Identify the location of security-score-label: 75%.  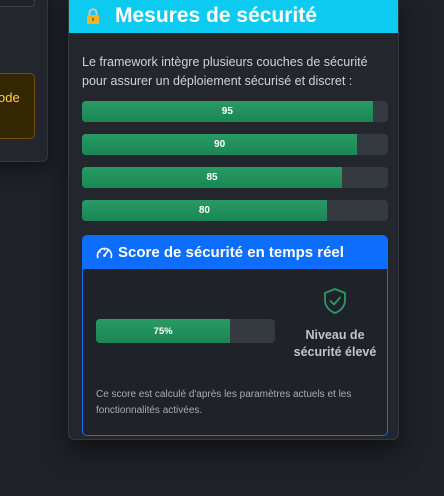
(163, 331).